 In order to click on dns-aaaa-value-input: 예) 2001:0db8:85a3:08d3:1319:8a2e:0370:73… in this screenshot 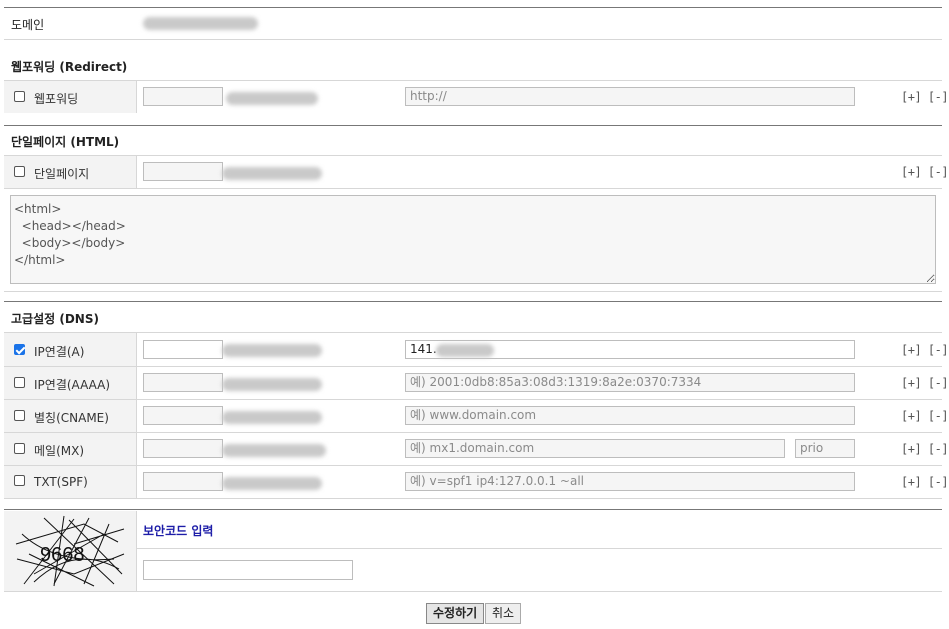, I will do `click(630, 382)`.